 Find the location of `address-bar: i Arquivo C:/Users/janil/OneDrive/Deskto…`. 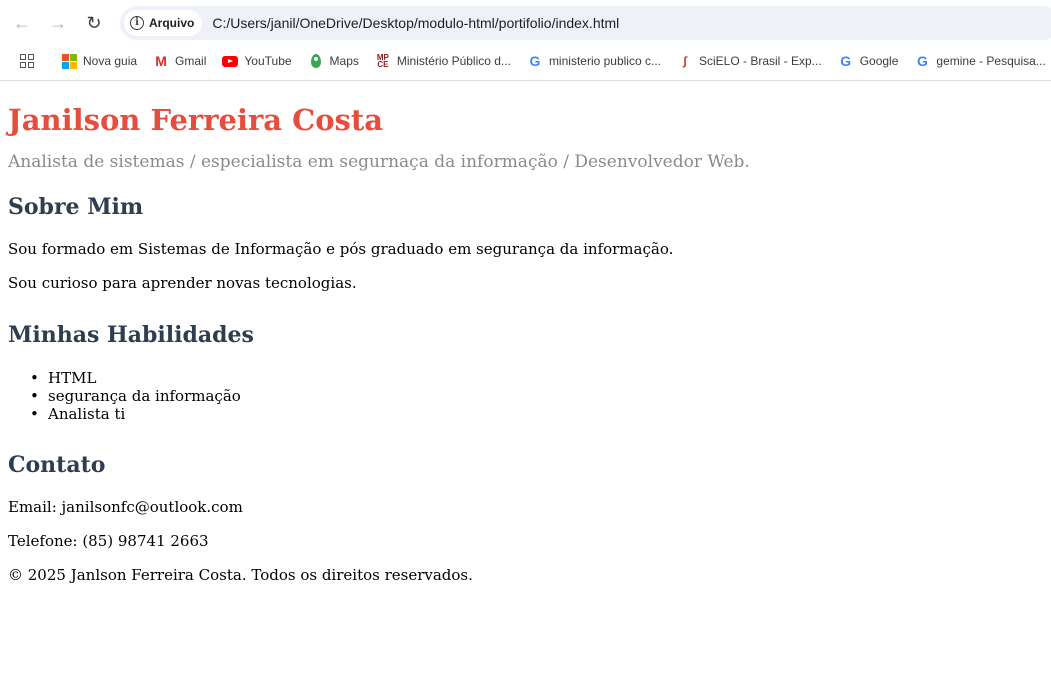

address-bar: i Arquivo C:/Users/janil/OneDrive/Deskto… is located at coordinates (585, 23).